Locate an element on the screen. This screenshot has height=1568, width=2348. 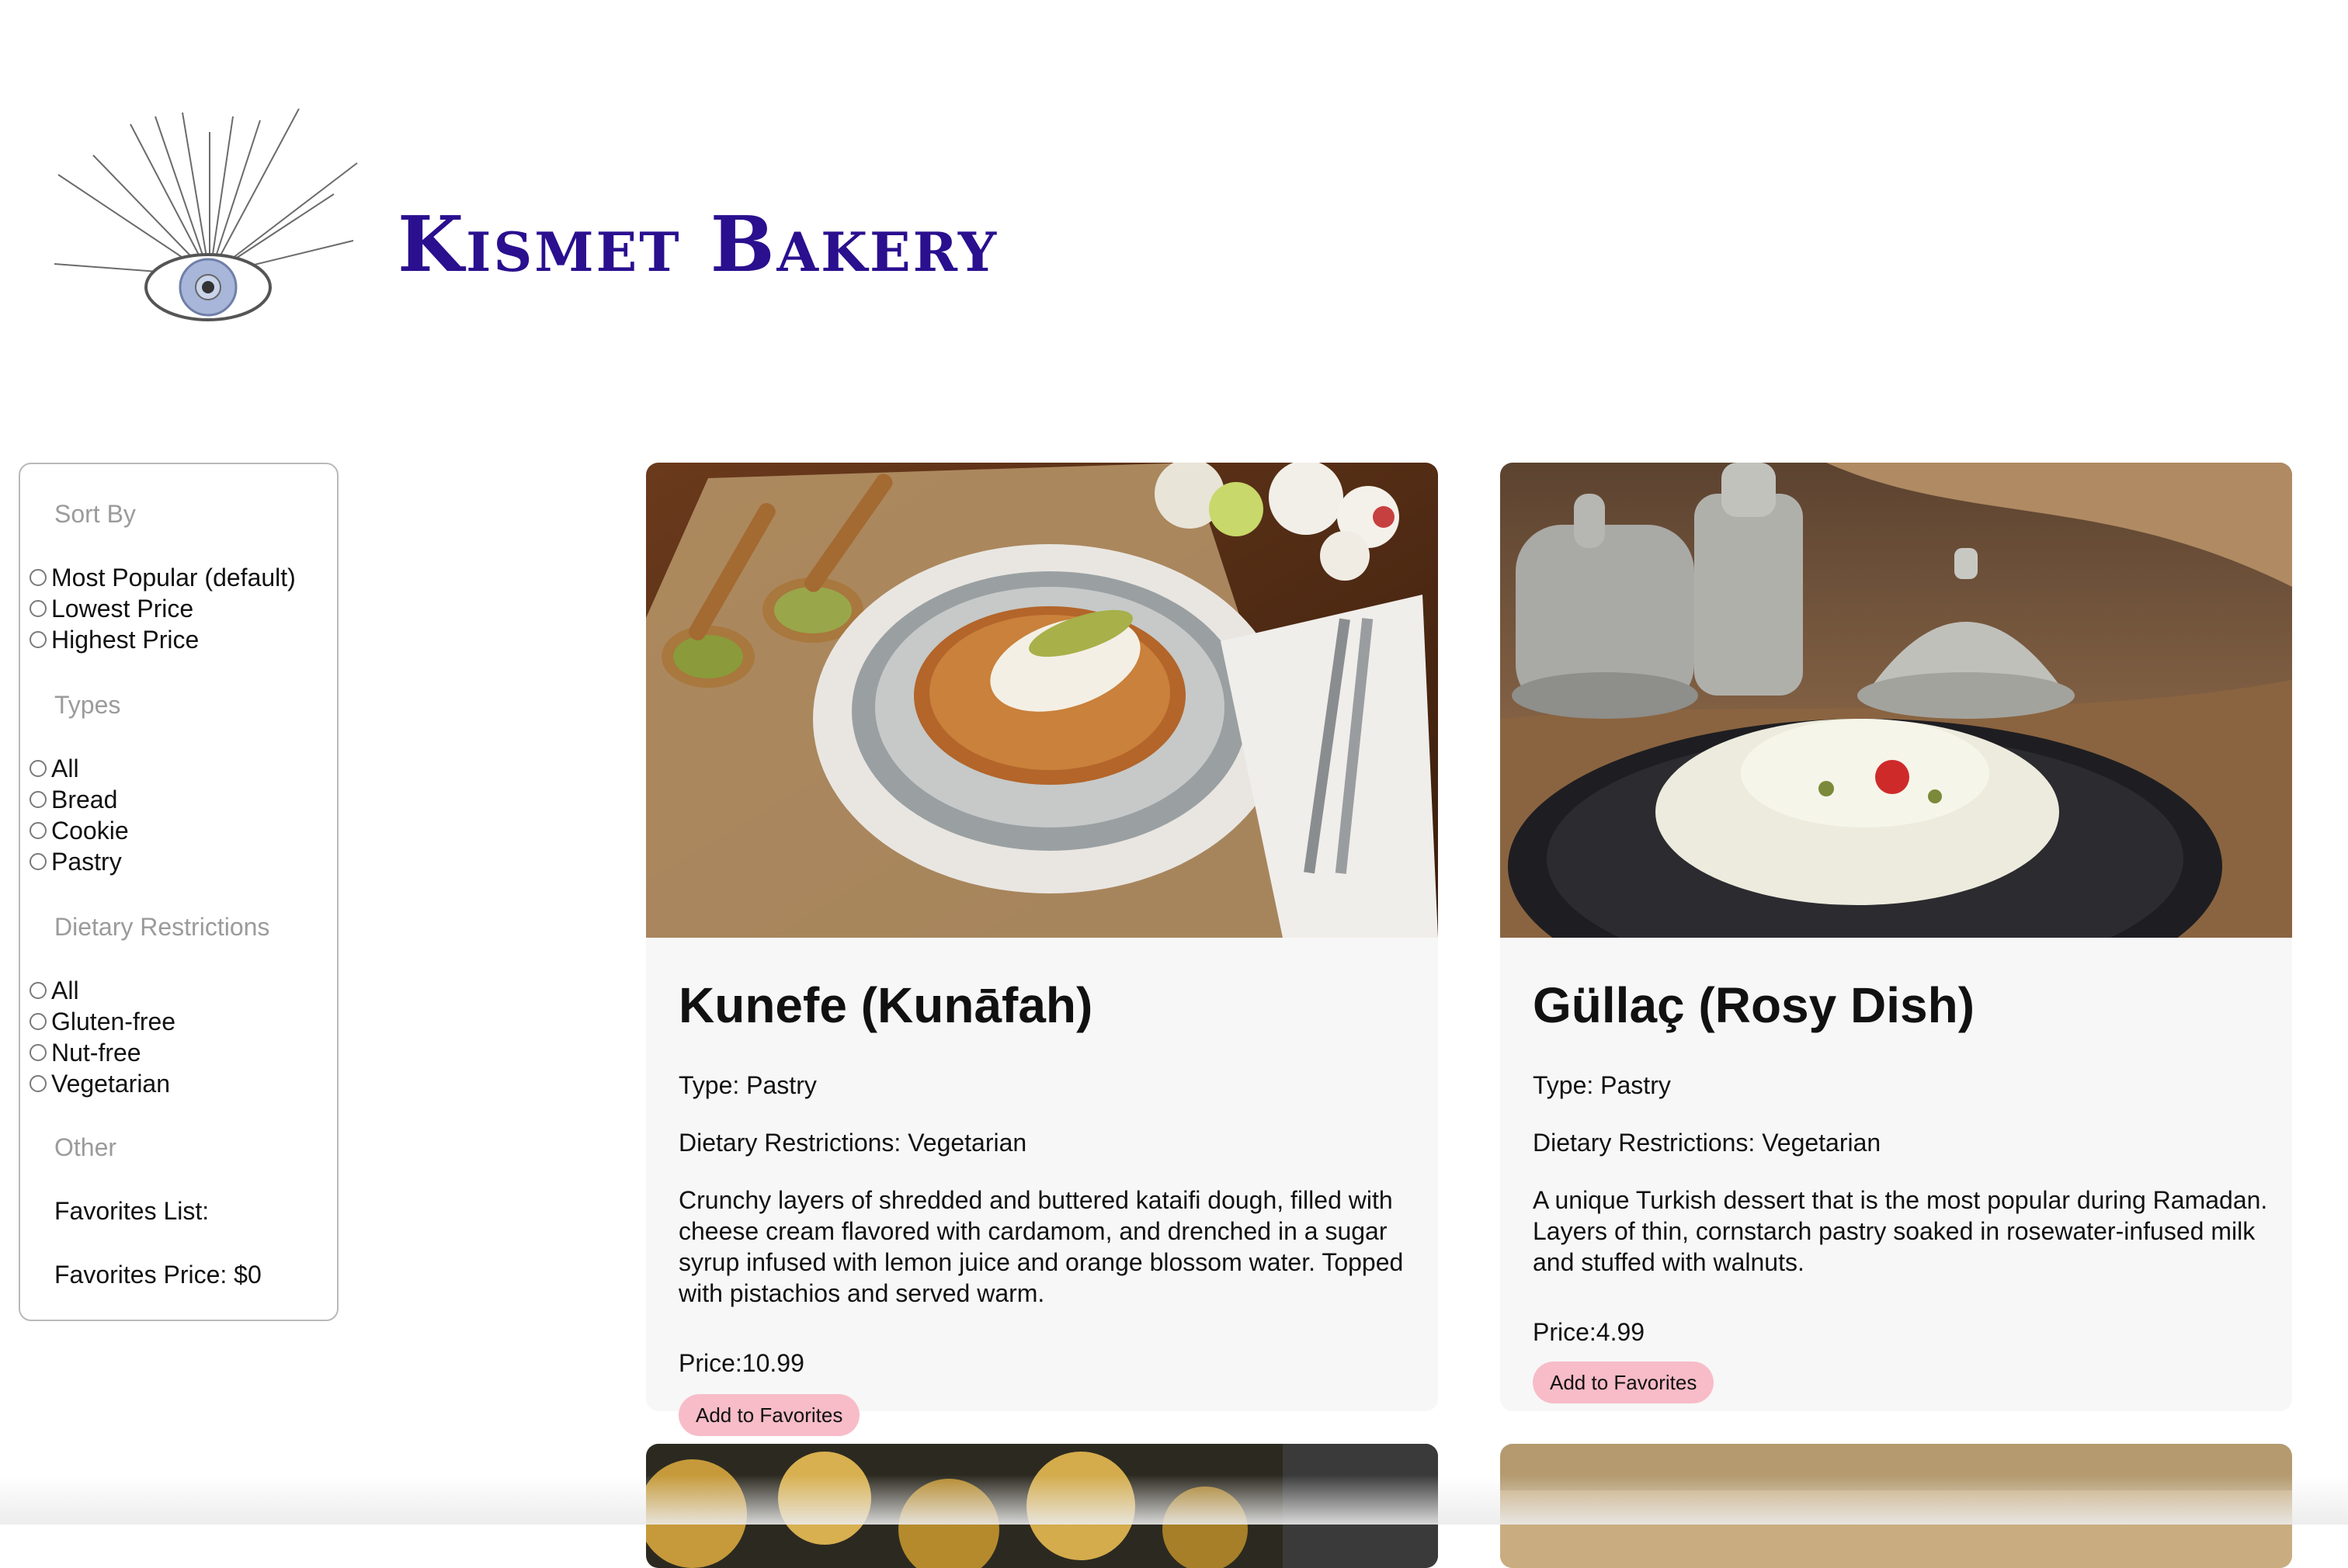
favorites-list-label: Favorites List: is located at coordinates (132, 1211).